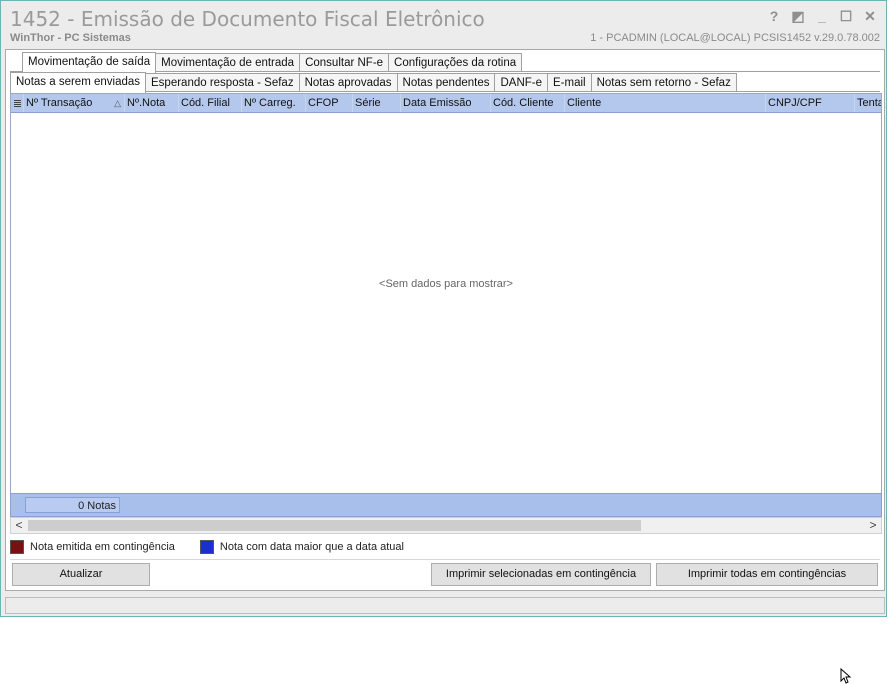 This screenshot has height=684, width=889. I want to click on col-header-serie: Série, so click(377, 103).